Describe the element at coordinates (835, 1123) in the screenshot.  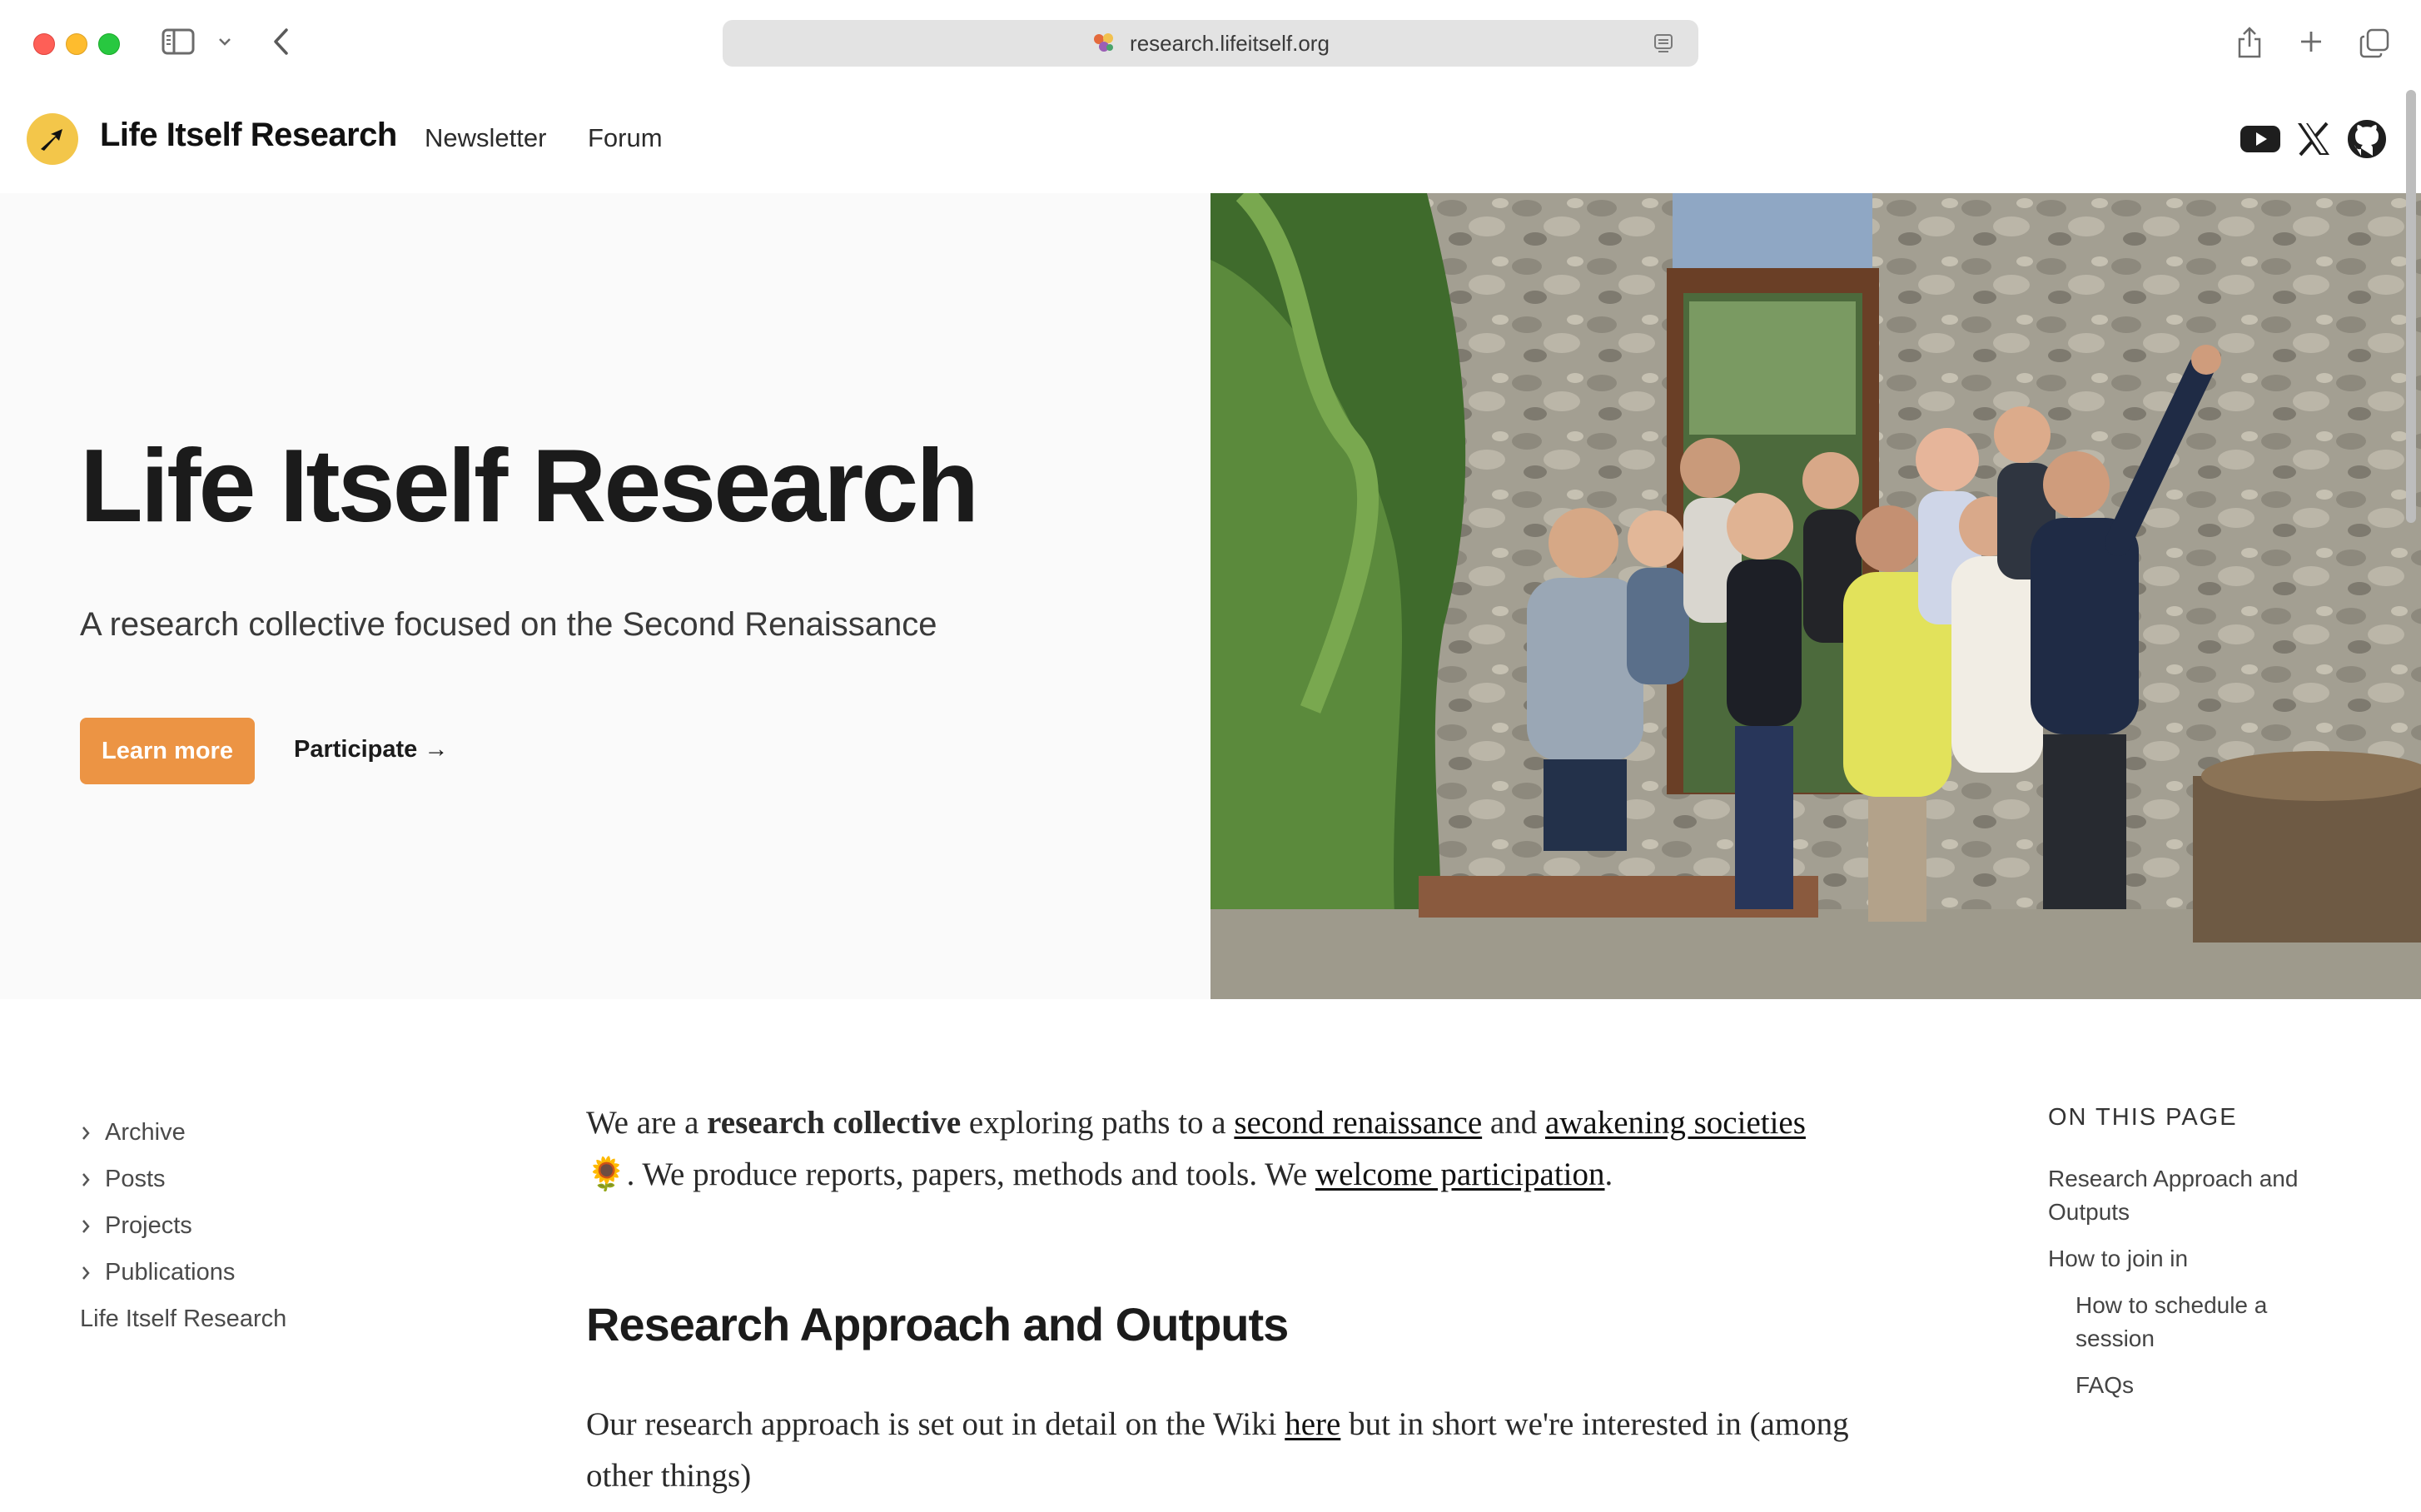
I see `intro-bold-text: research collective` at that location.